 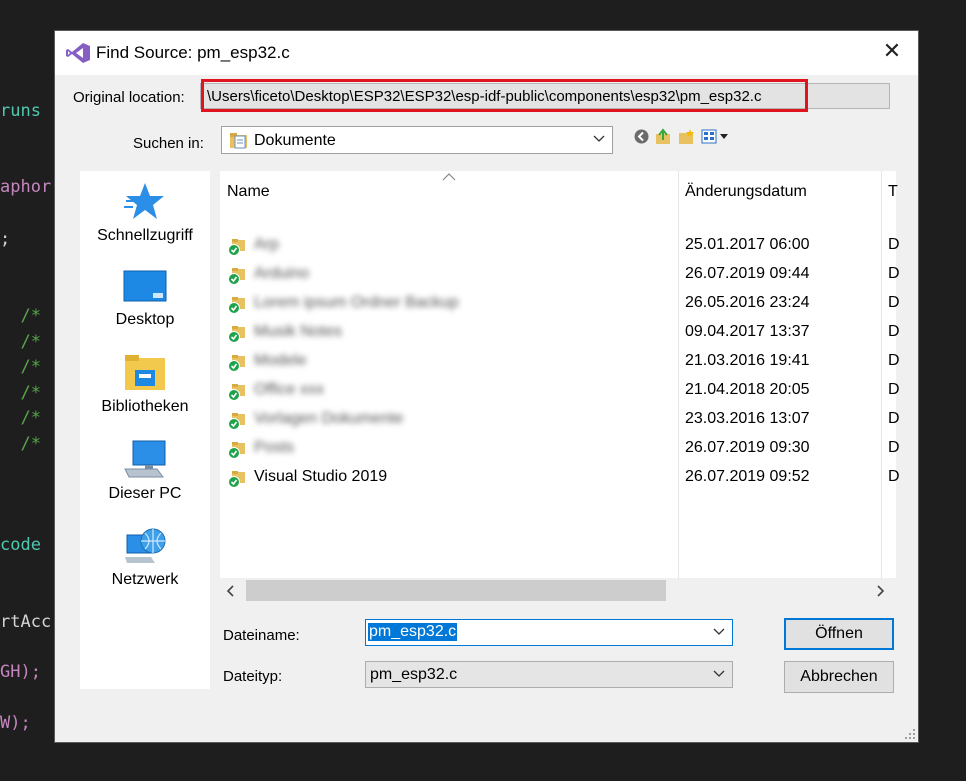 I want to click on file-date: 26.07.2019 09:30, so click(x=747, y=447).